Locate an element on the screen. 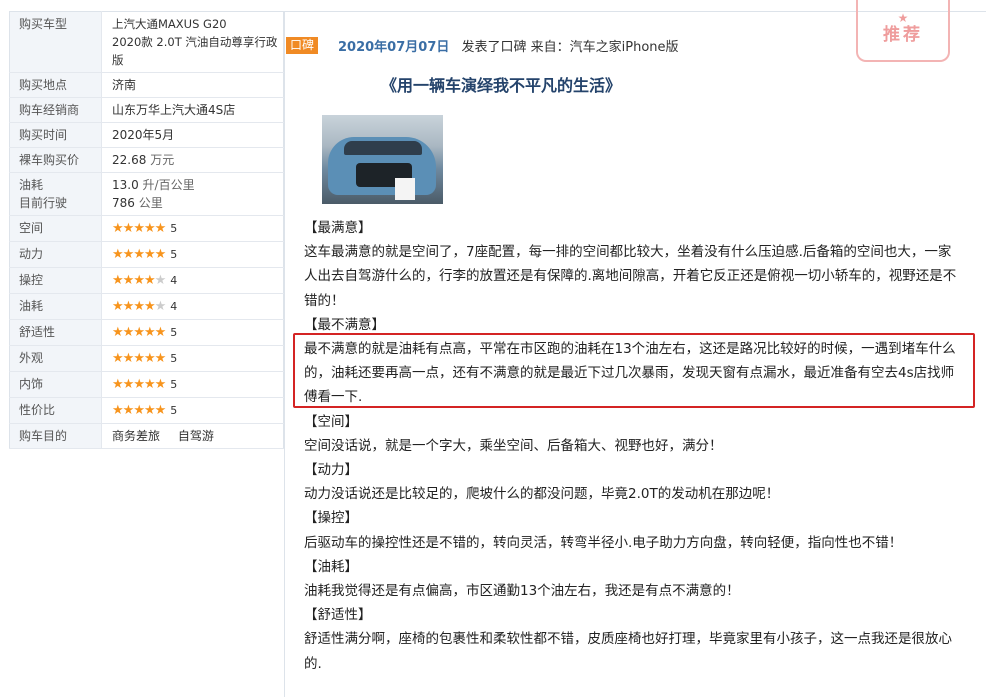 This screenshot has height=697, width=986. price-number: 22.68 is located at coordinates (129, 160).